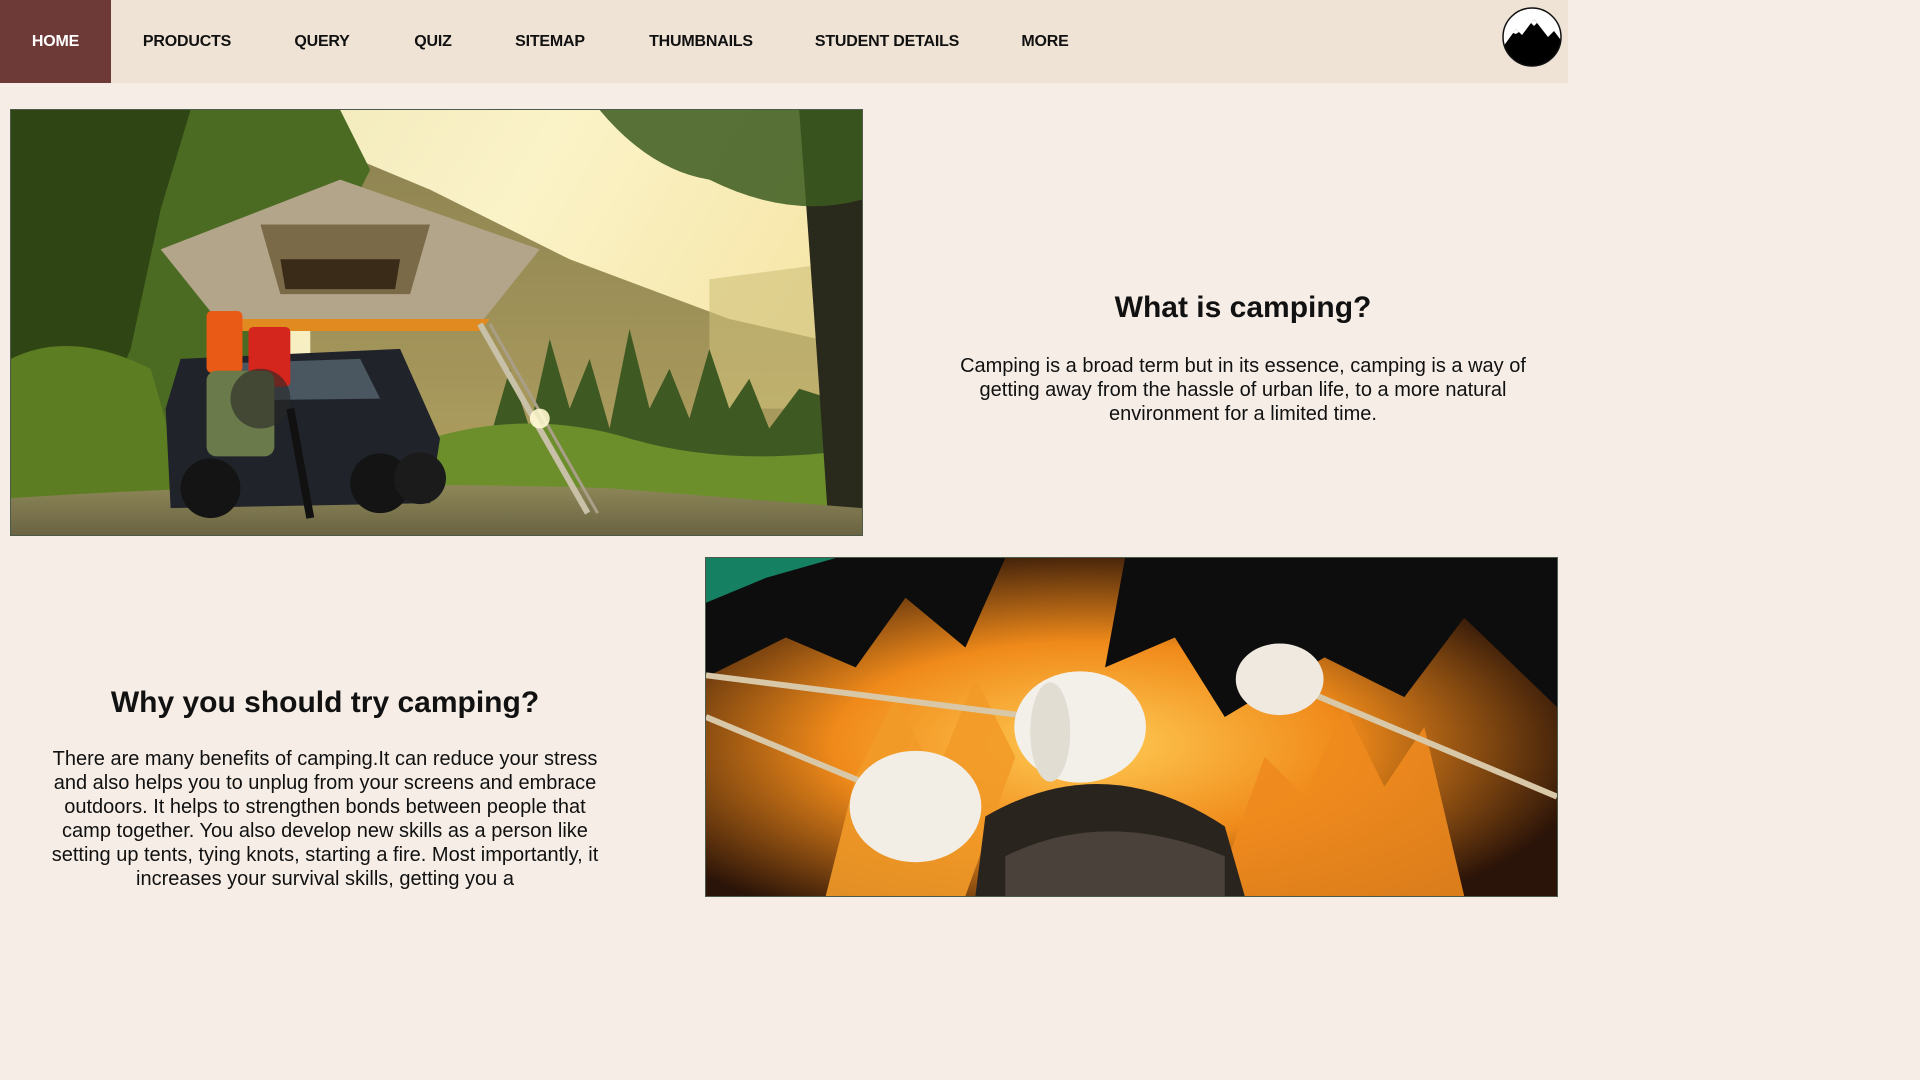 This screenshot has width=1920, height=1080. Describe the element at coordinates (1045, 41) in the screenshot. I see `nav-more: MORE` at that location.